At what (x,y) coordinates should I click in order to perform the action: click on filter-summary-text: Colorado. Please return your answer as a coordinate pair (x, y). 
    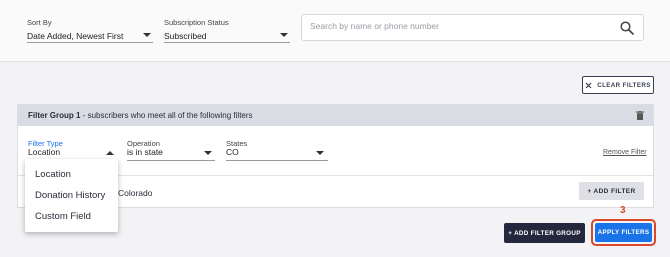
    Looking at the image, I should click on (135, 193).